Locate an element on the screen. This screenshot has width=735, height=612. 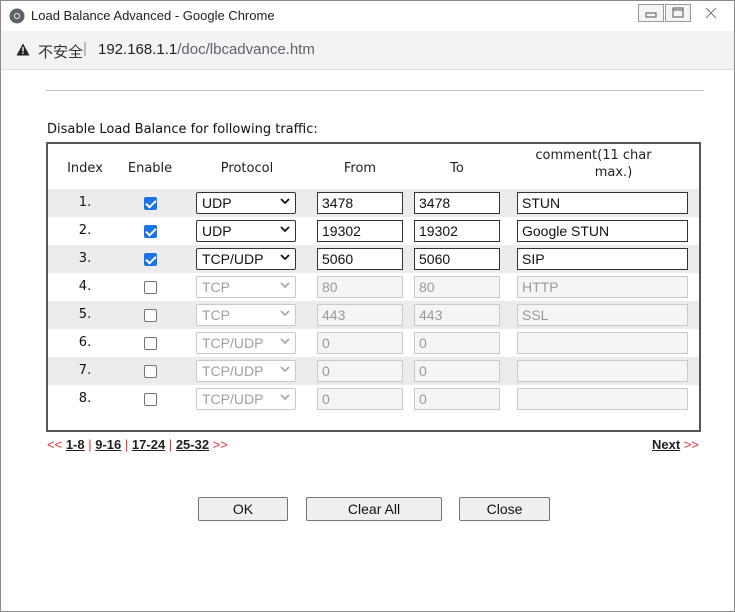
comment-input: HTTP is located at coordinates (602, 287).